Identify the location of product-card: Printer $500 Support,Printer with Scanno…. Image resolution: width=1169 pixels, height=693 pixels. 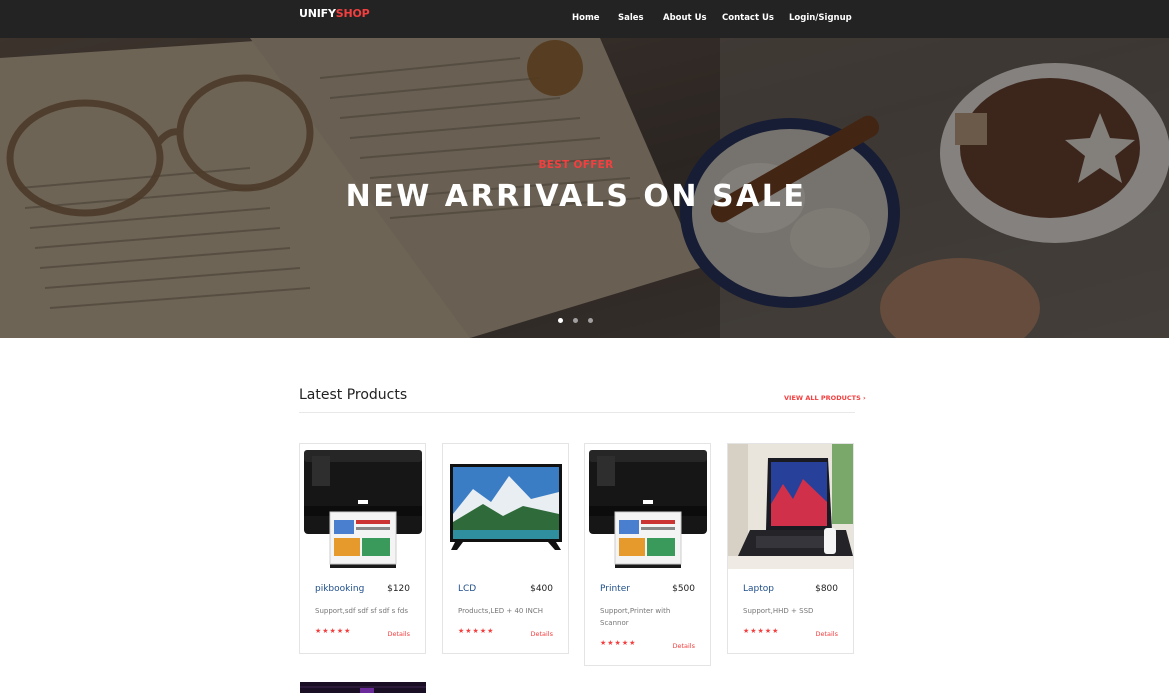
(647, 554).